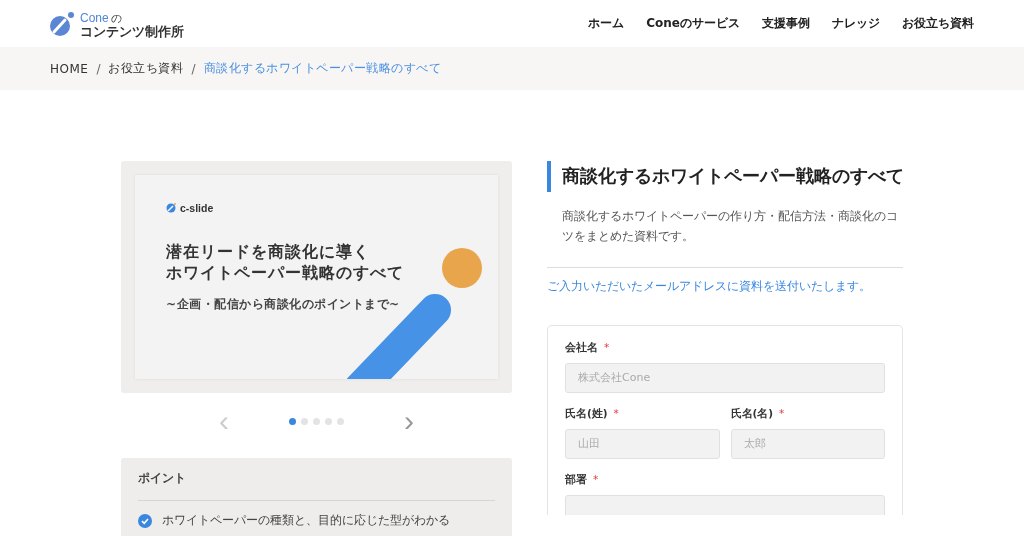  Describe the element at coordinates (807, 443) in the screenshot. I see `input-field: 太郎` at that location.